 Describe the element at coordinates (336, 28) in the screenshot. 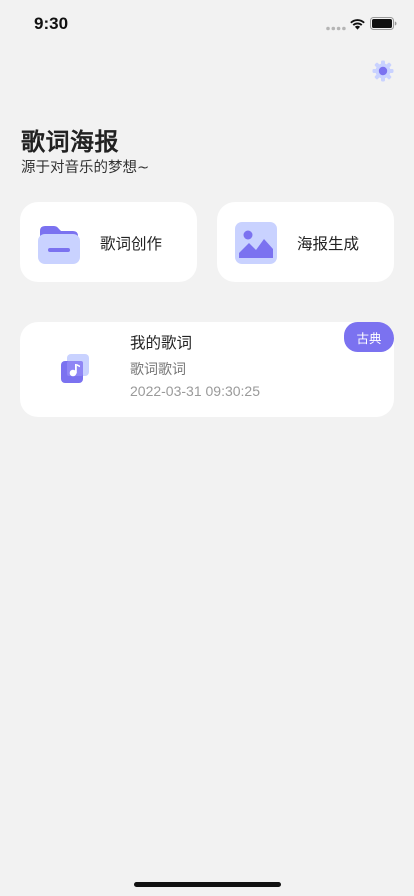

I see `cellular-icon` at that location.